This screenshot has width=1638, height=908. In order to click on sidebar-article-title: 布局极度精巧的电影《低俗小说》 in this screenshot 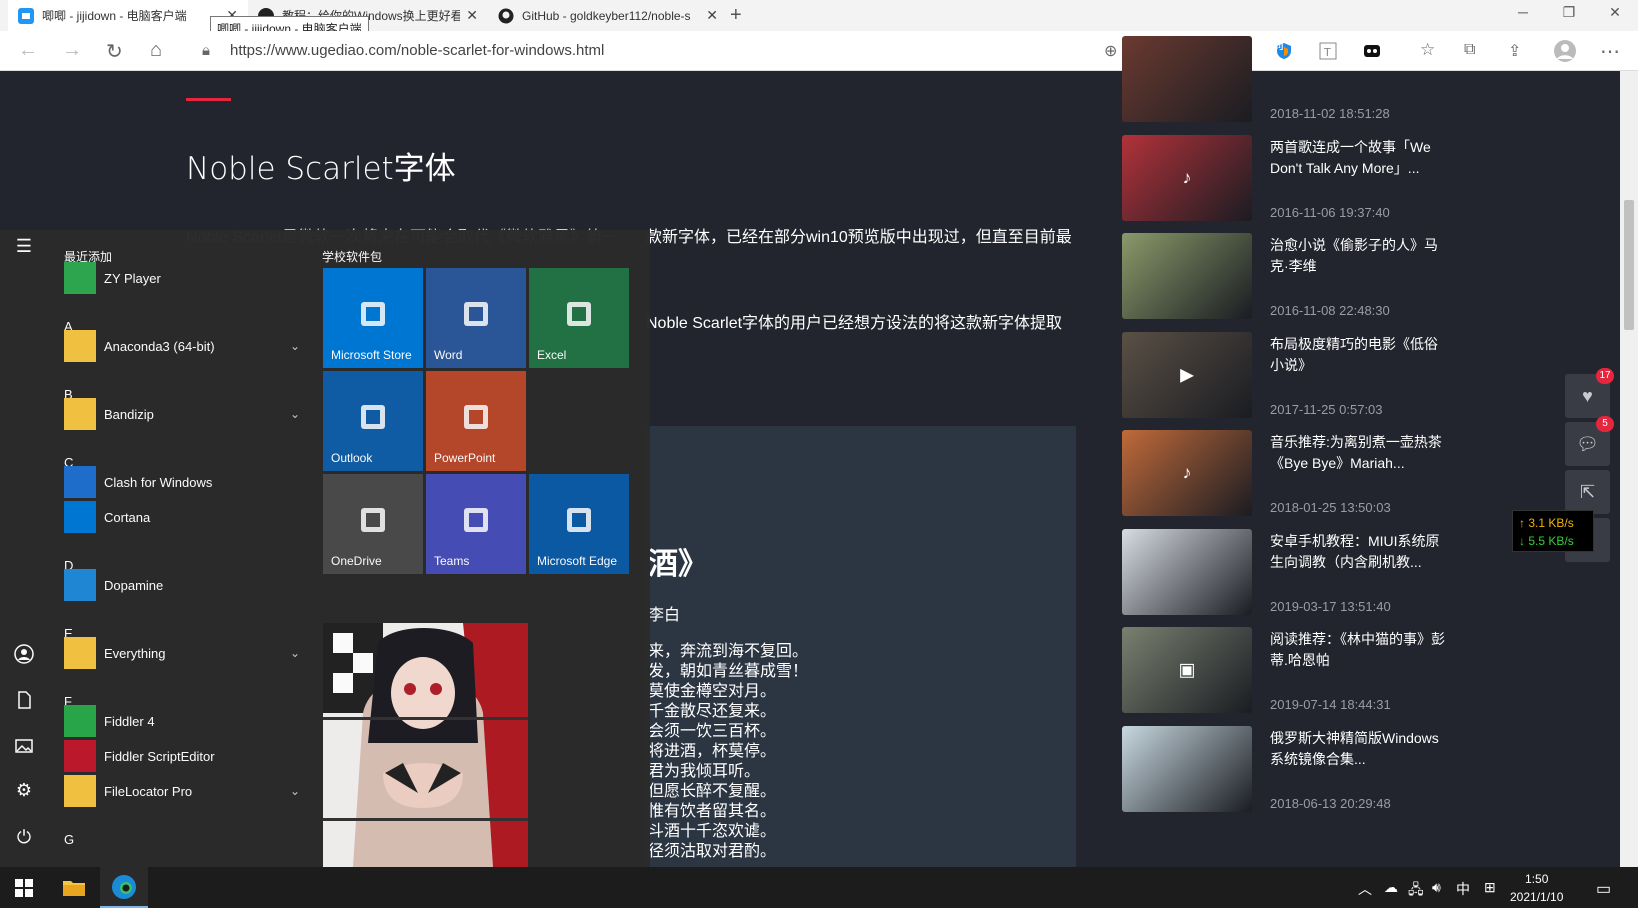, I will do `click(1360, 355)`.